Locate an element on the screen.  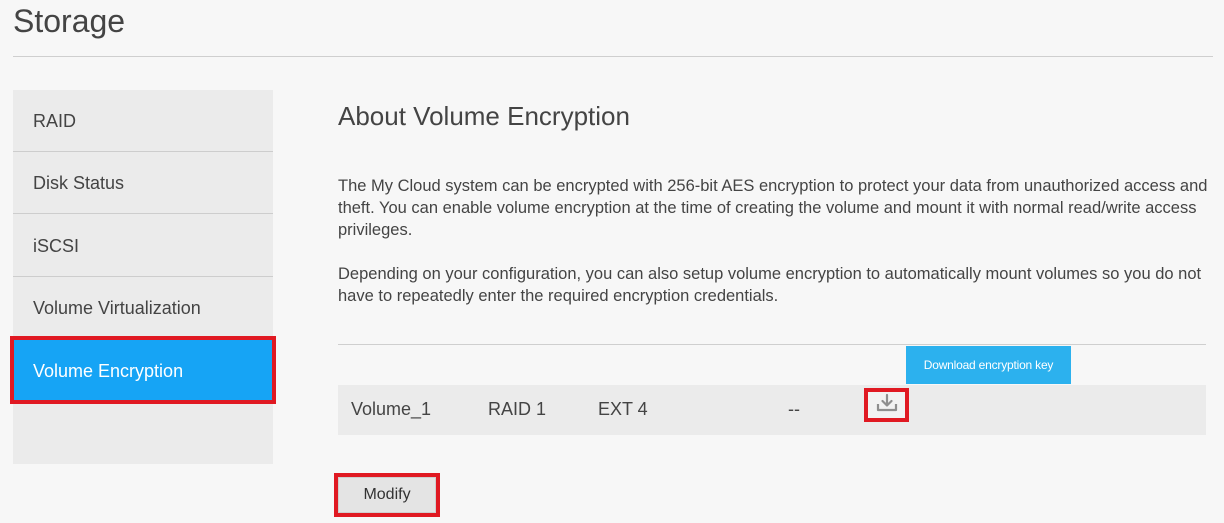
volume-name: Volume_1 is located at coordinates (391, 409).